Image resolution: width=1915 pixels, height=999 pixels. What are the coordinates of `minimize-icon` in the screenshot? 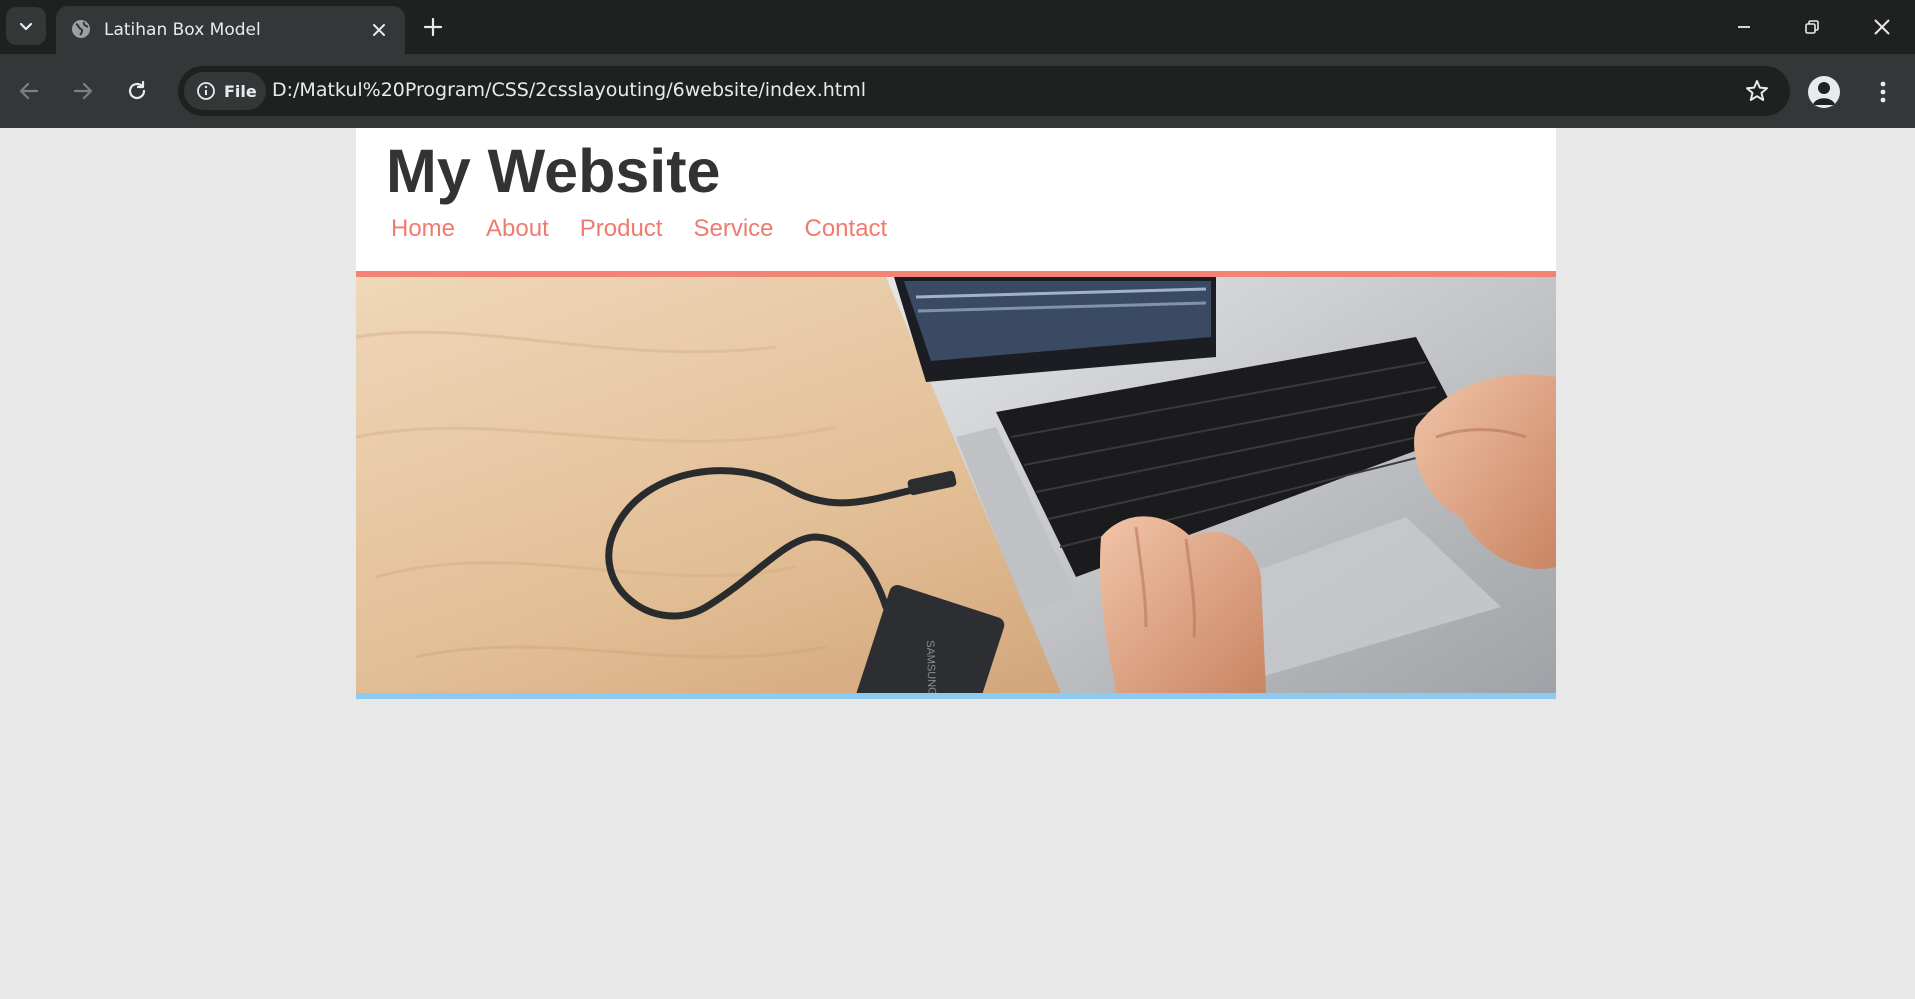 It's located at (1744, 27).